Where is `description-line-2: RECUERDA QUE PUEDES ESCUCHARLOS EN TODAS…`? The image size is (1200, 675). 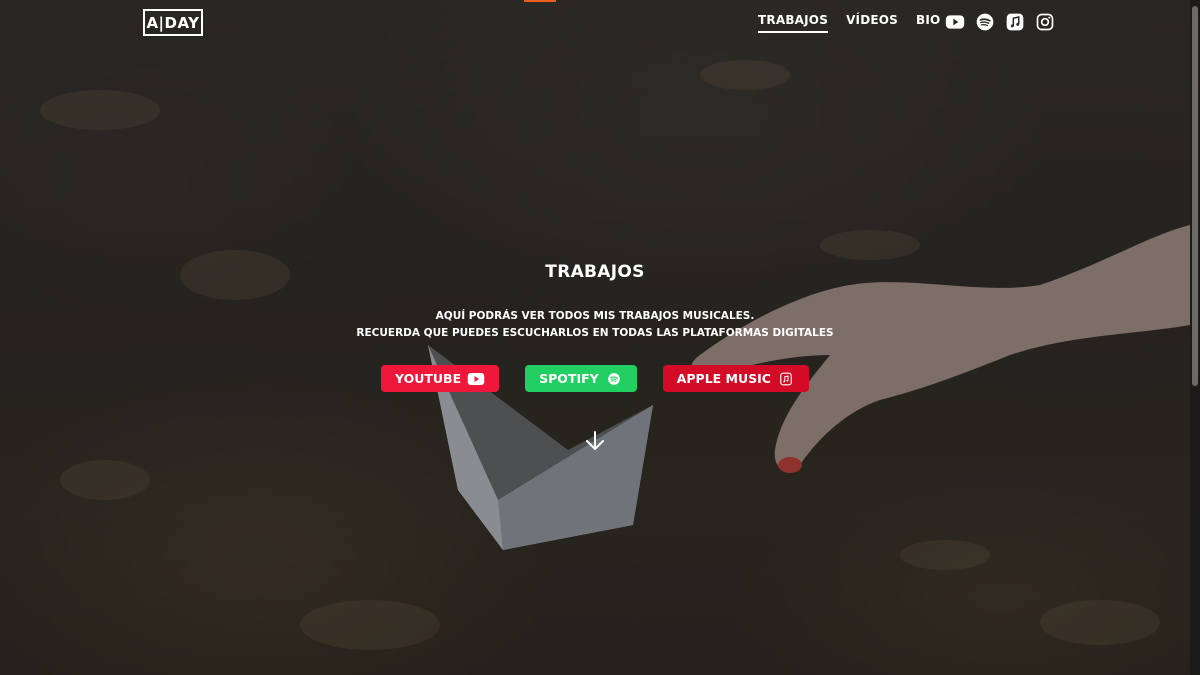 description-line-2: RECUERDA QUE PUEDES ESCUCHARLOS EN TODAS… is located at coordinates (595, 333).